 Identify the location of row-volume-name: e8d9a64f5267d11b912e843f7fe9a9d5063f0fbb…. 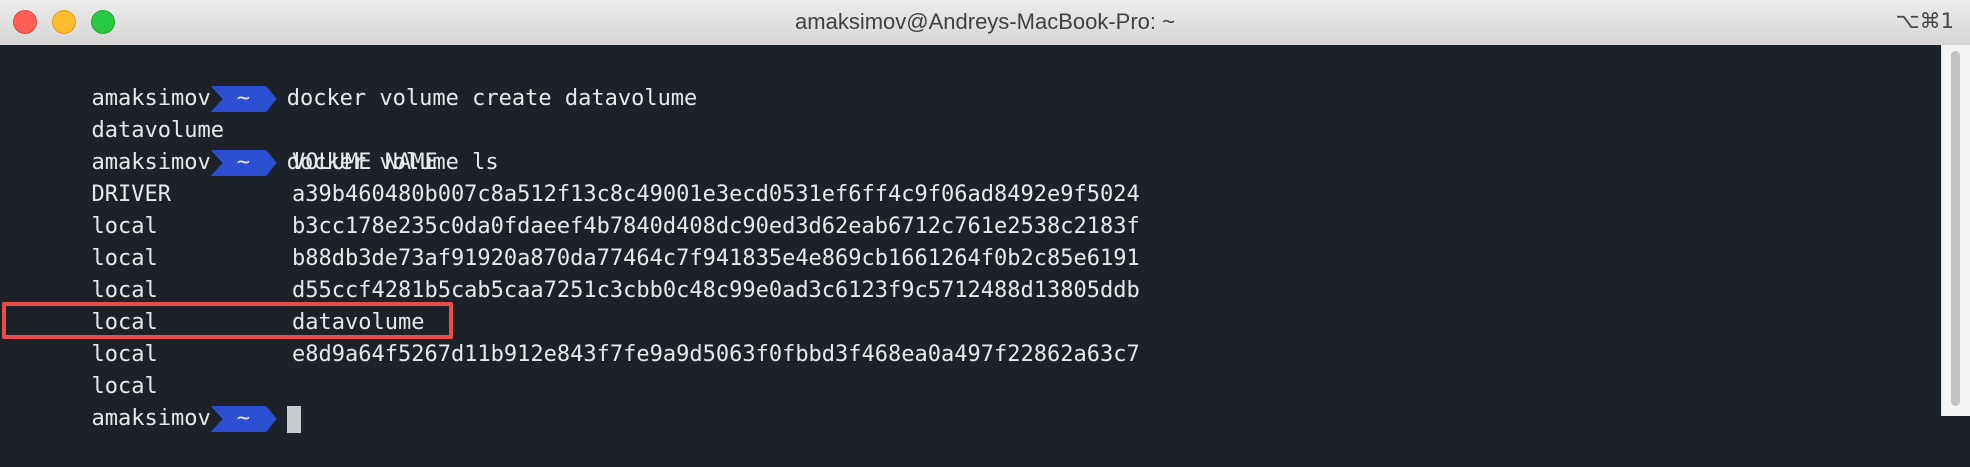
(716, 354).